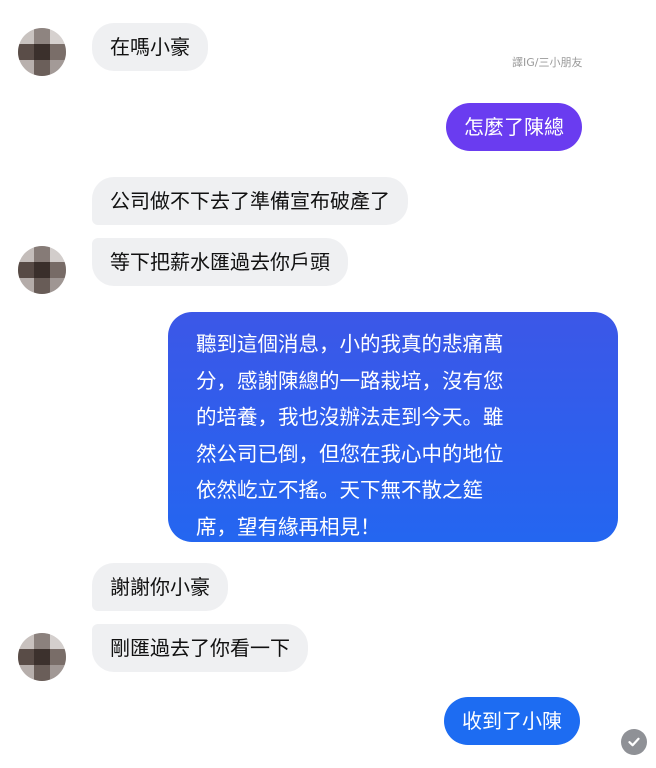 The height and width of the screenshot is (768, 656). What do you see at coordinates (512, 721) in the screenshot?
I see `message-bubble-outgoing: 收到了小陳` at bounding box center [512, 721].